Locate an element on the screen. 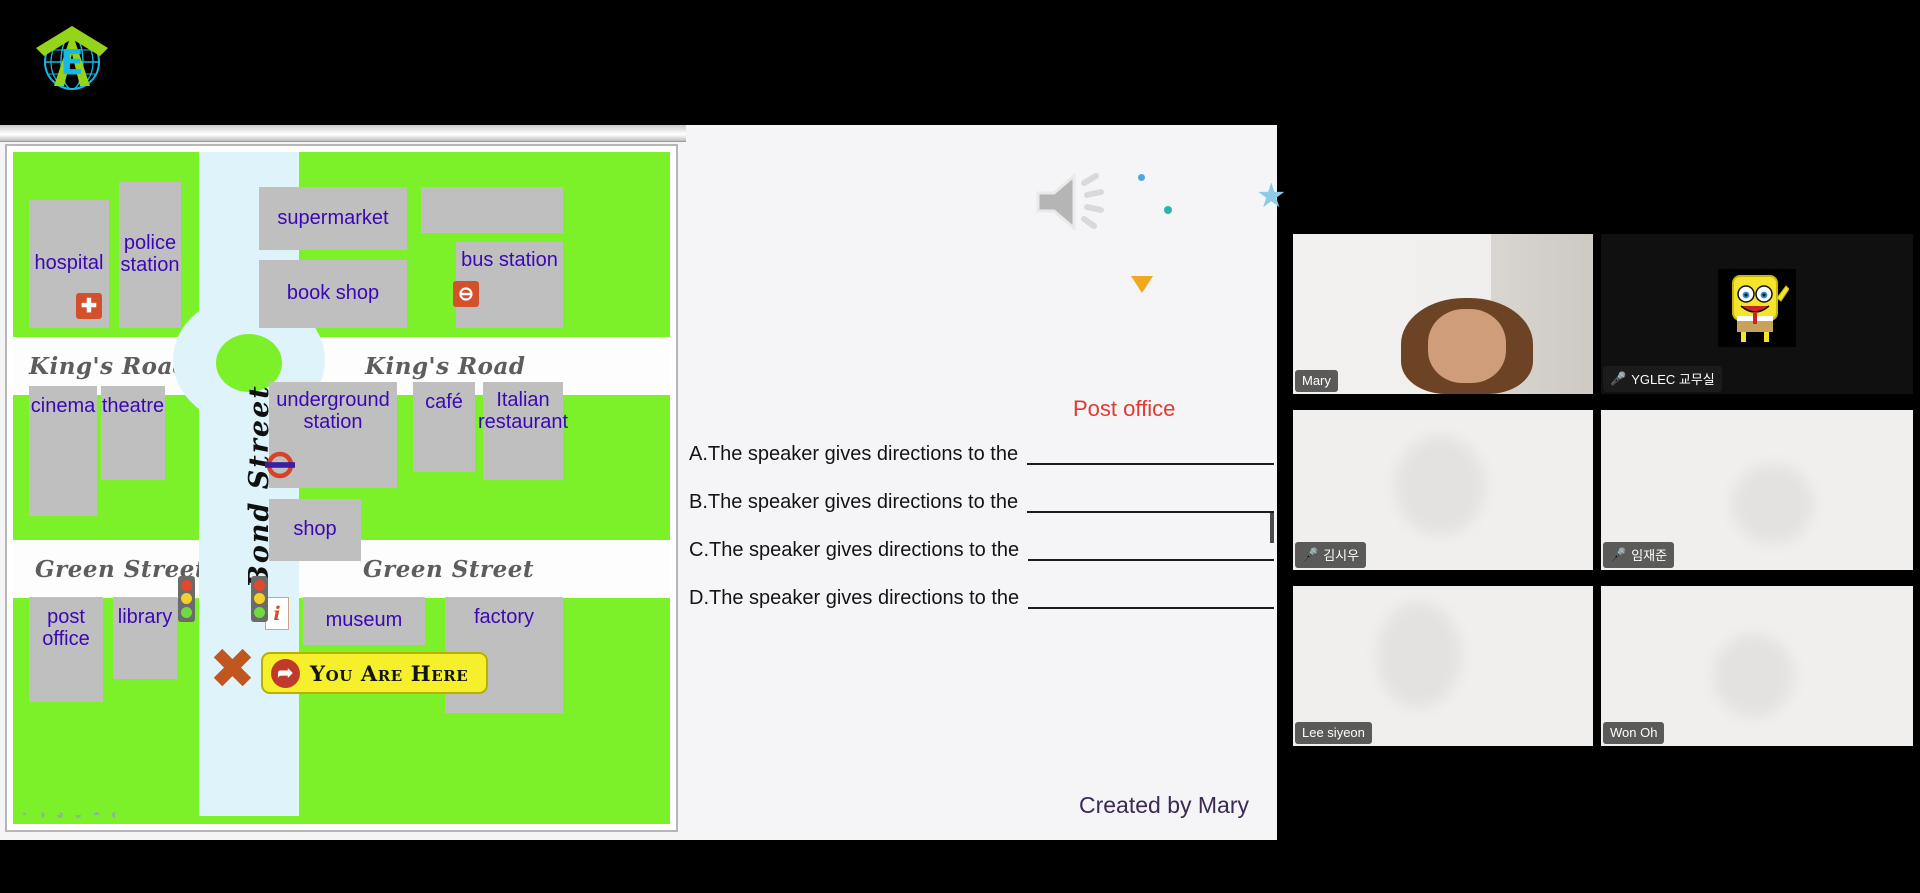 The image size is (1920, 893). answer-value-a: Post office is located at coordinates (1124, 408).